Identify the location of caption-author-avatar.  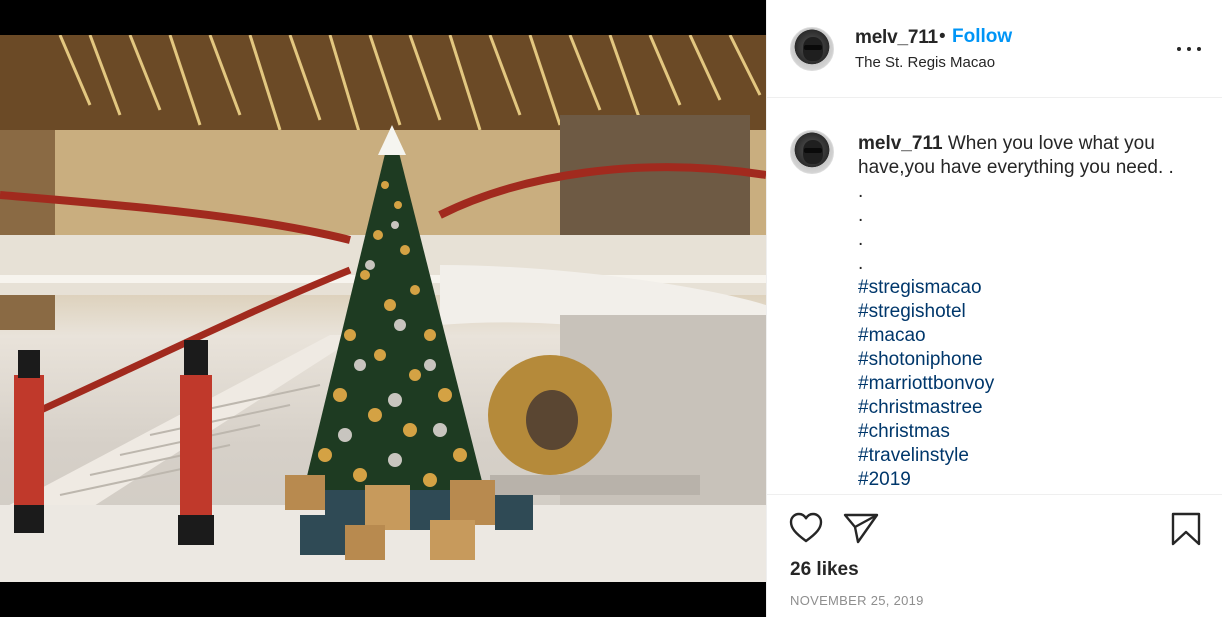
(812, 152).